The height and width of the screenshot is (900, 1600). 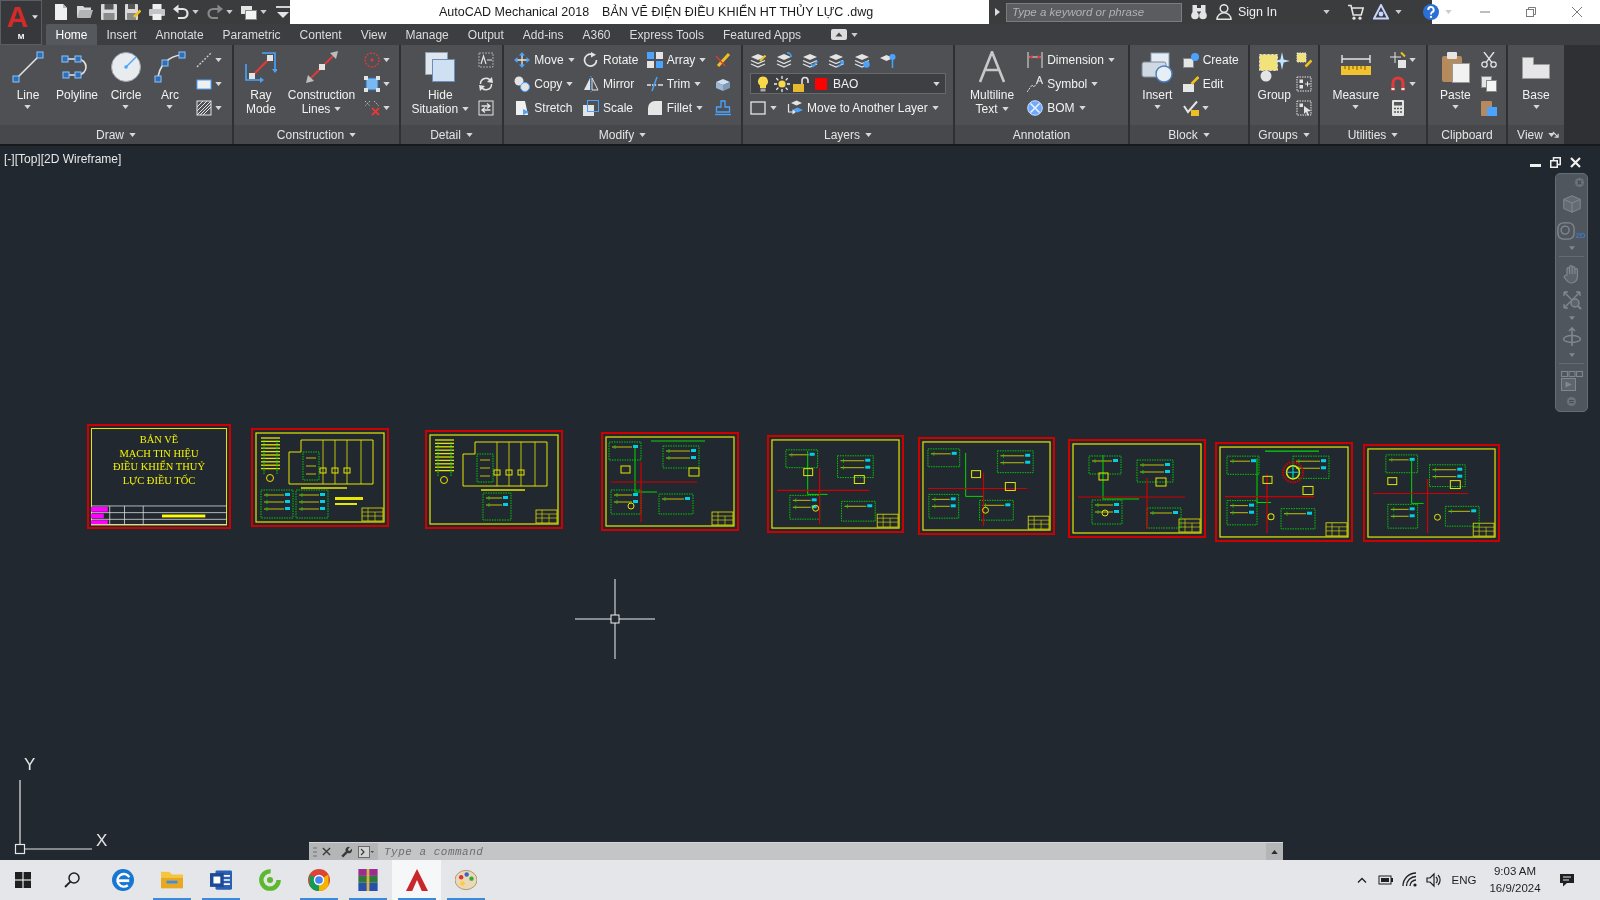 What do you see at coordinates (71, 34) in the screenshot?
I see `ribbon-tab: Home` at bounding box center [71, 34].